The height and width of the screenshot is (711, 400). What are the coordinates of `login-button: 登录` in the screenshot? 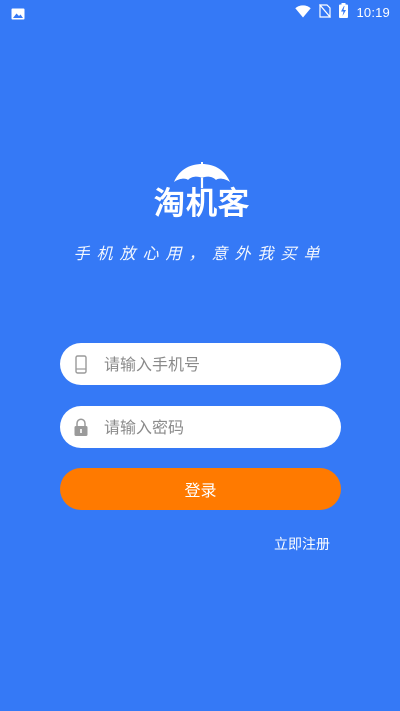 It's located at (200, 489).